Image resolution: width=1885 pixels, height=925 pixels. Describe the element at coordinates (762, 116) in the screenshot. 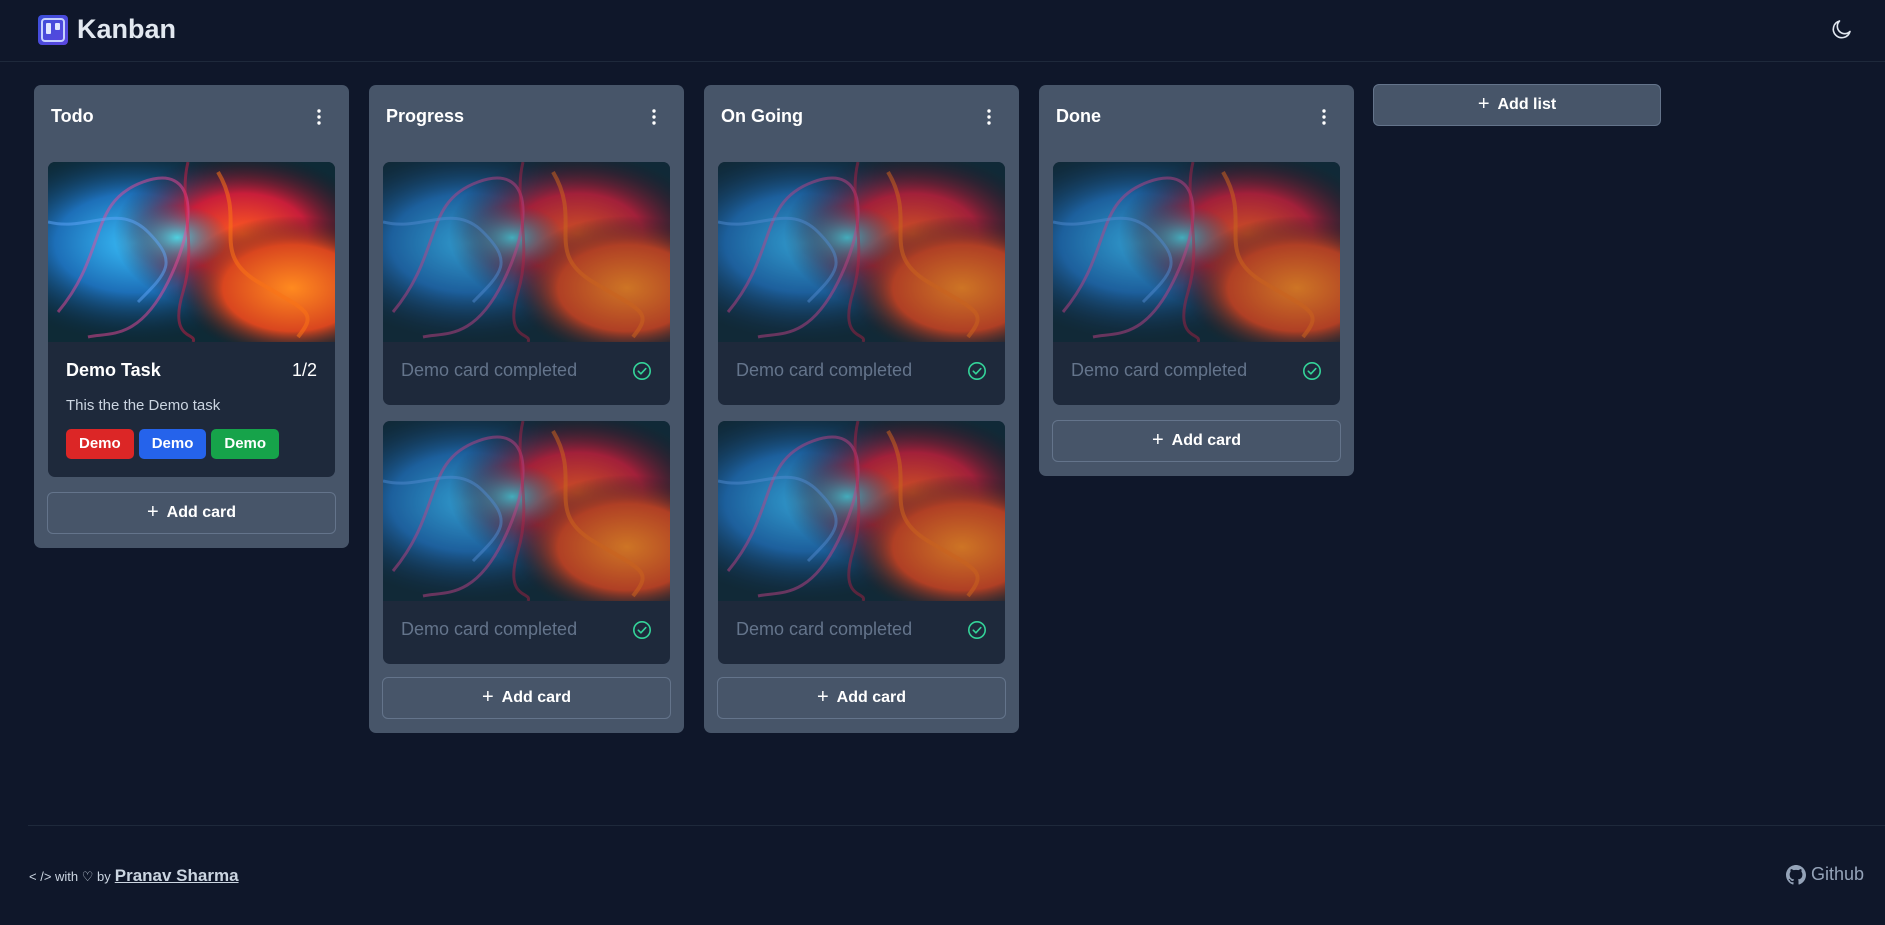

I see `list-title: On Going` at that location.